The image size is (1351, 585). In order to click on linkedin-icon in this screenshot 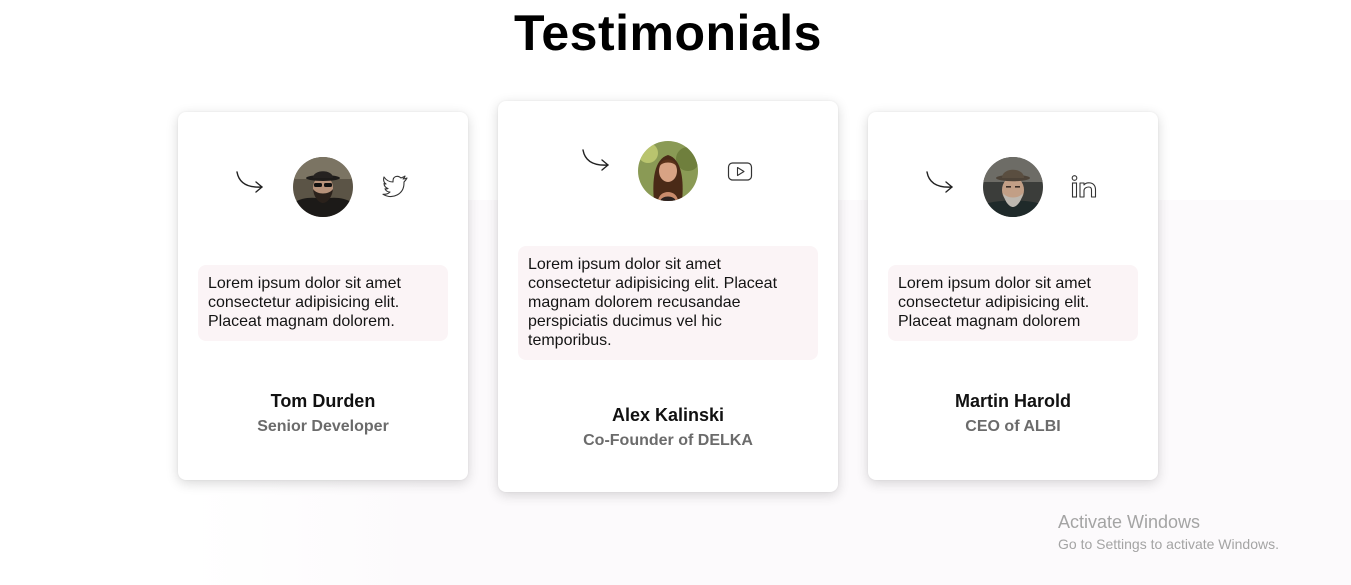, I will do `click(1084, 187)`.